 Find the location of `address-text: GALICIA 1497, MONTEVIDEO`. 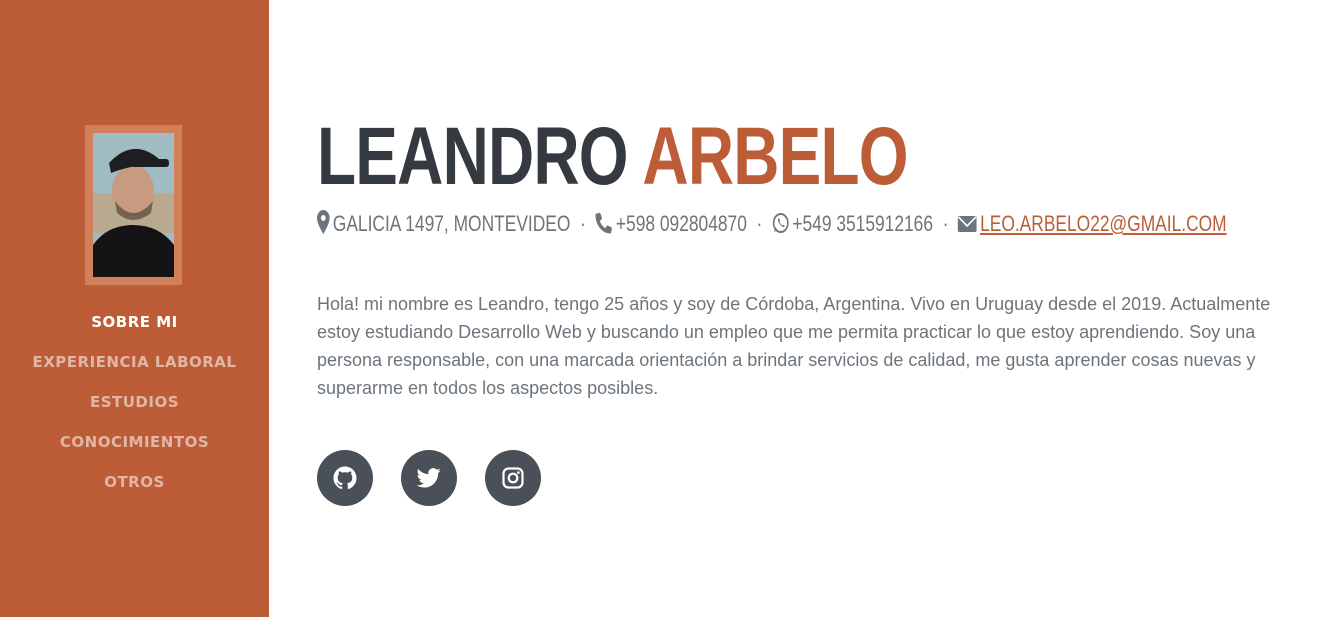

address-text: GALICIA 1497, MONTEVIDEO is located at coordinates (451, 223).